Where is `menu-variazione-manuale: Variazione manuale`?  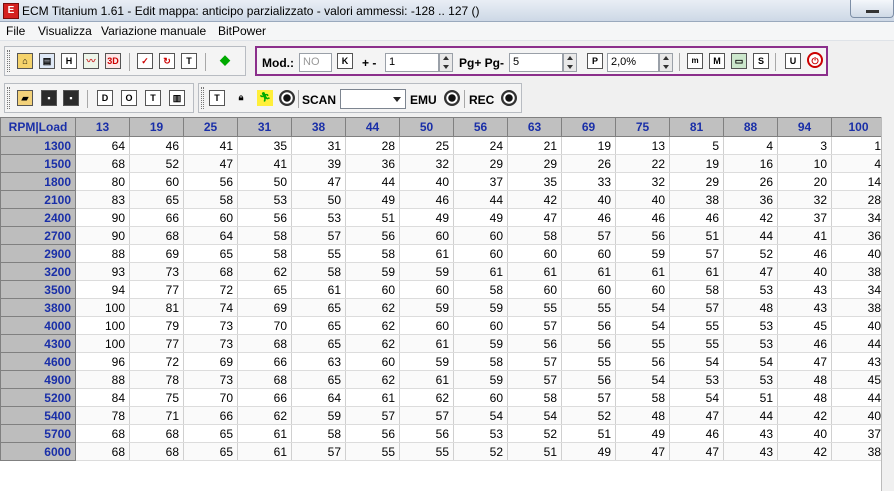
menu-variazione-manuale: Variazione manuale is located at coordinates (153, 31).